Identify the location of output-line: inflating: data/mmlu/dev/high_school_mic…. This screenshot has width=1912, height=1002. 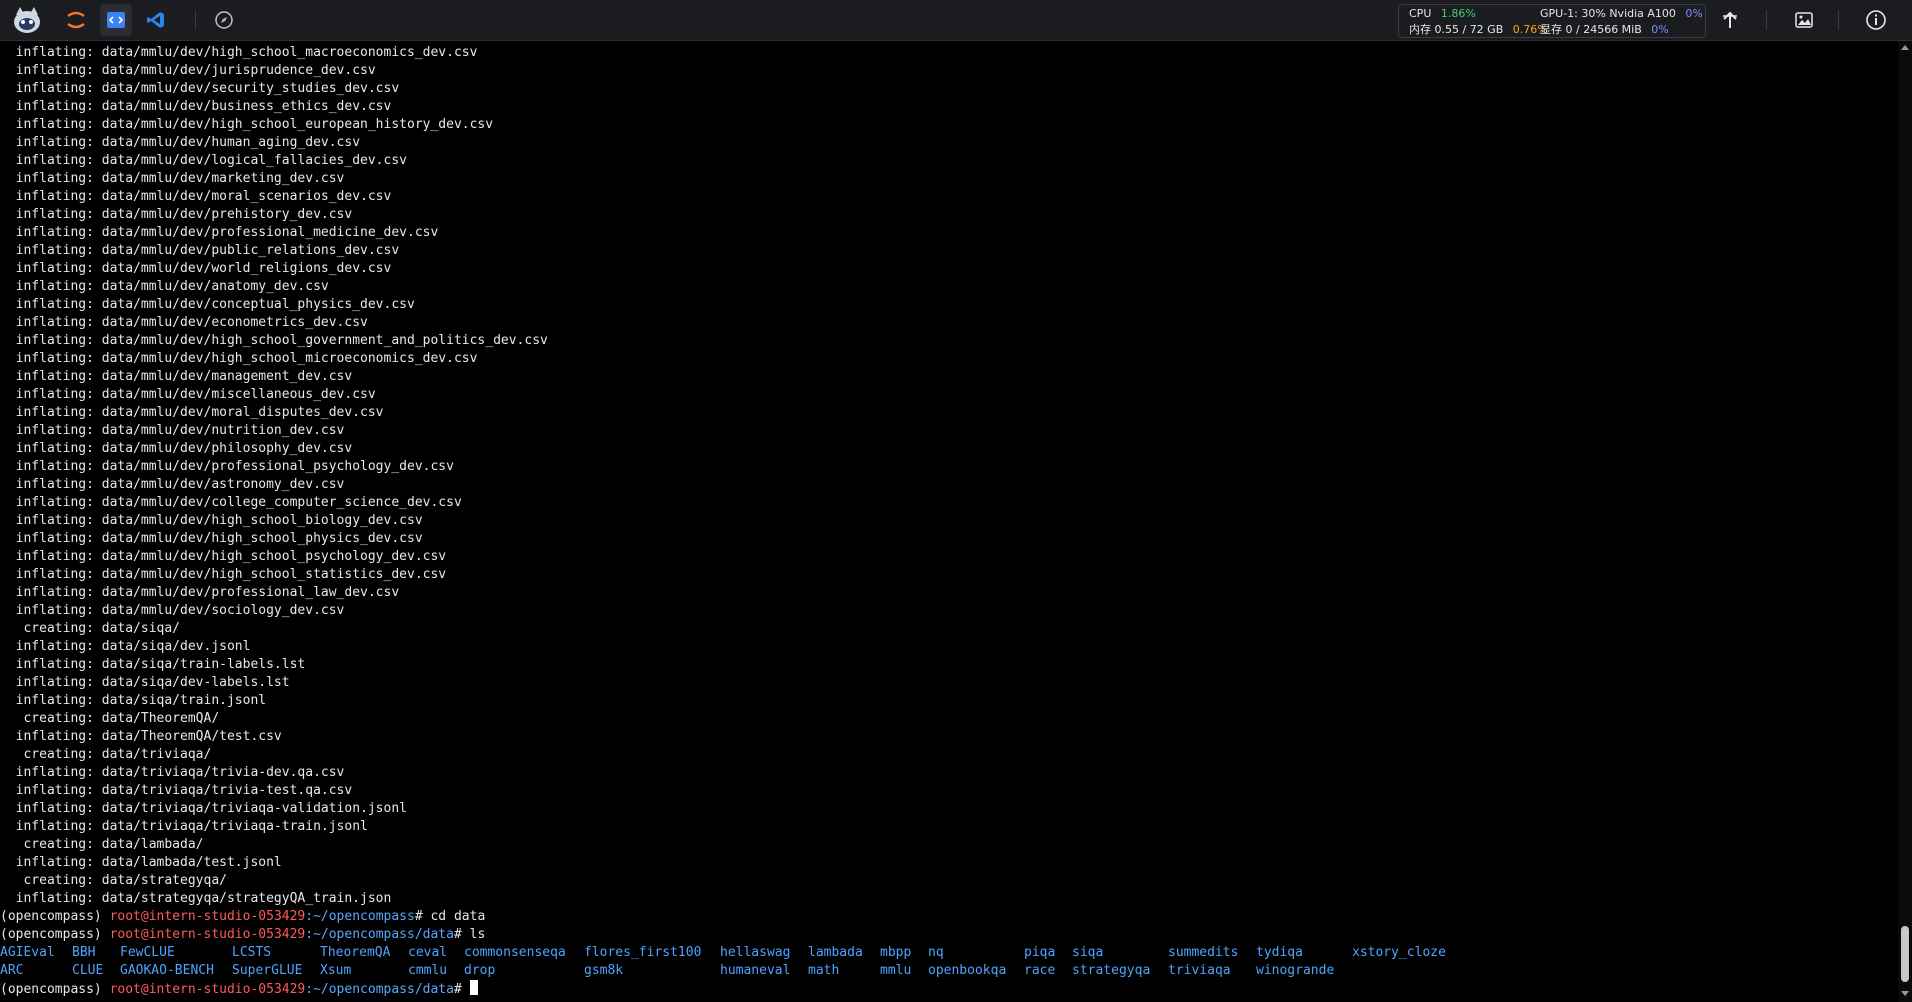
(239, 358).